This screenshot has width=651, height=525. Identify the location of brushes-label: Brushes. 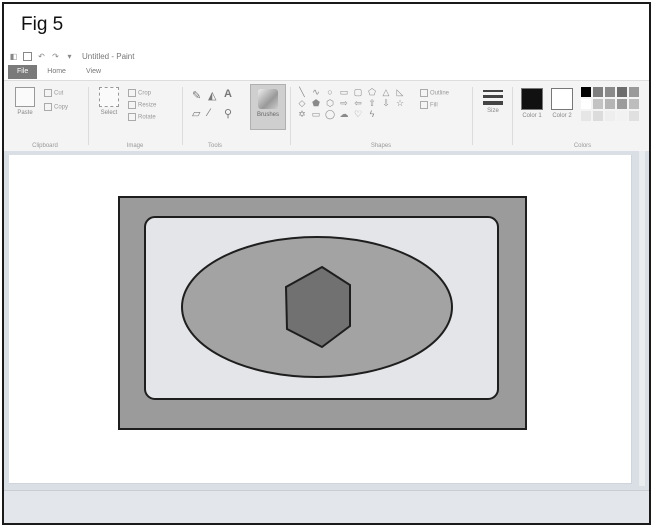
(267, 115).